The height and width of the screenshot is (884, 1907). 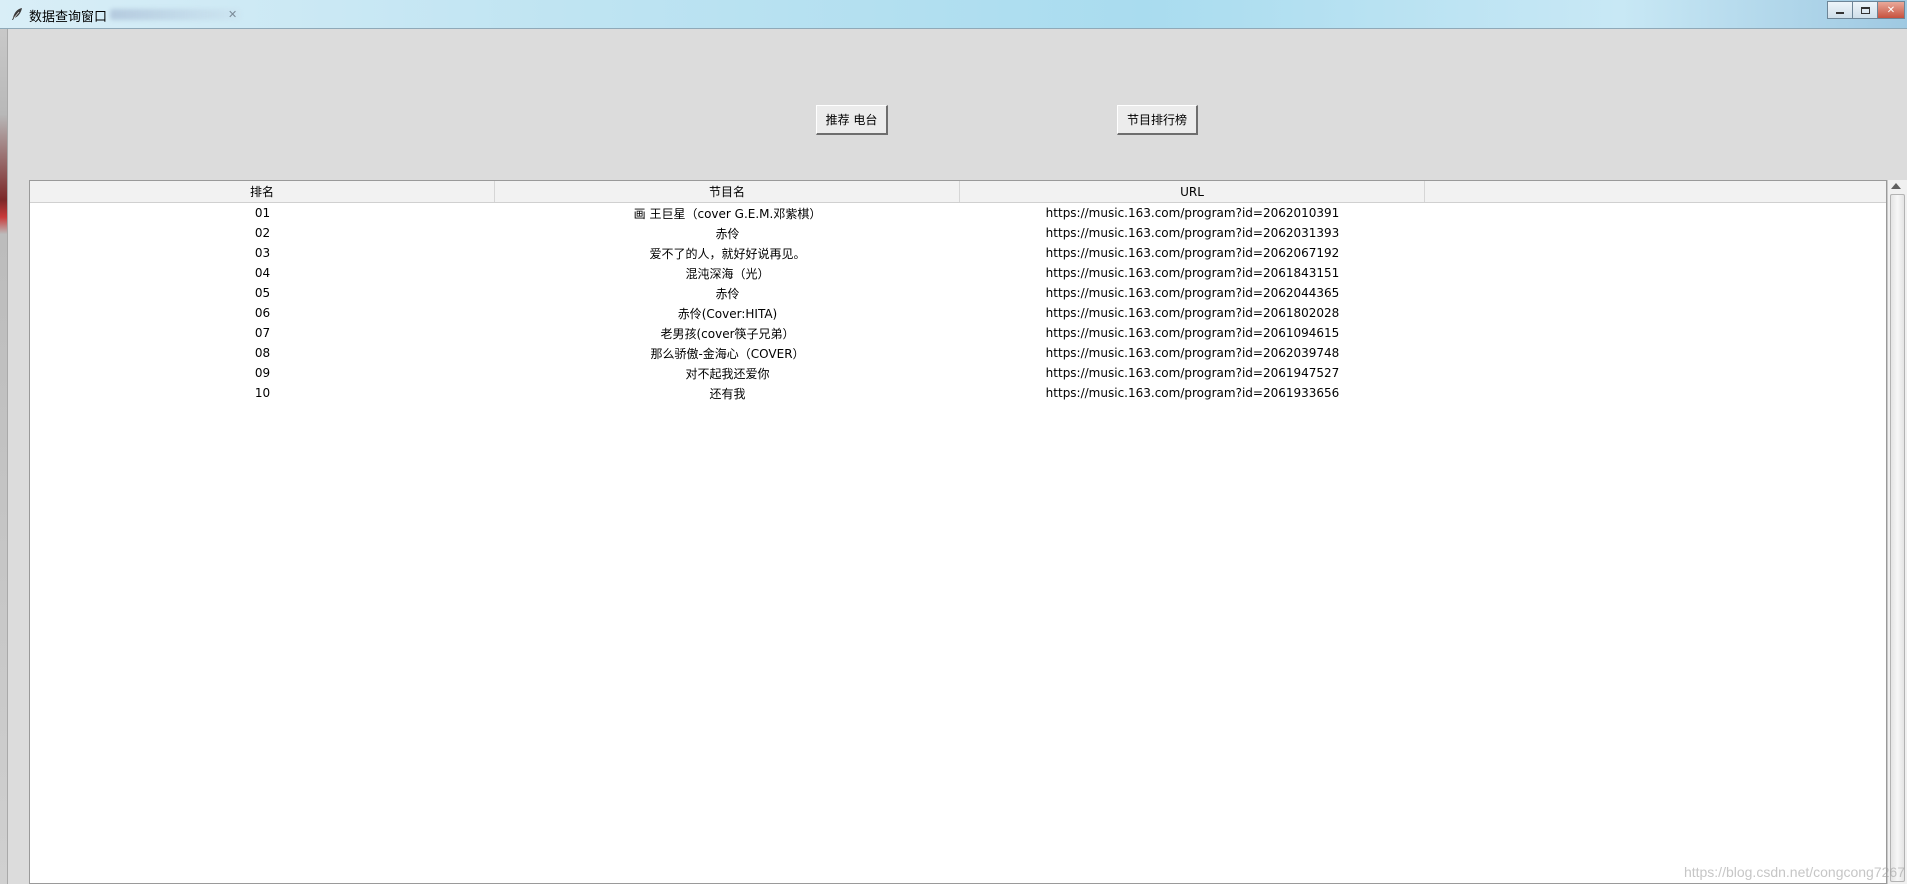 I want to click on scrollbar-thumb, so click(x=1897, y=538).